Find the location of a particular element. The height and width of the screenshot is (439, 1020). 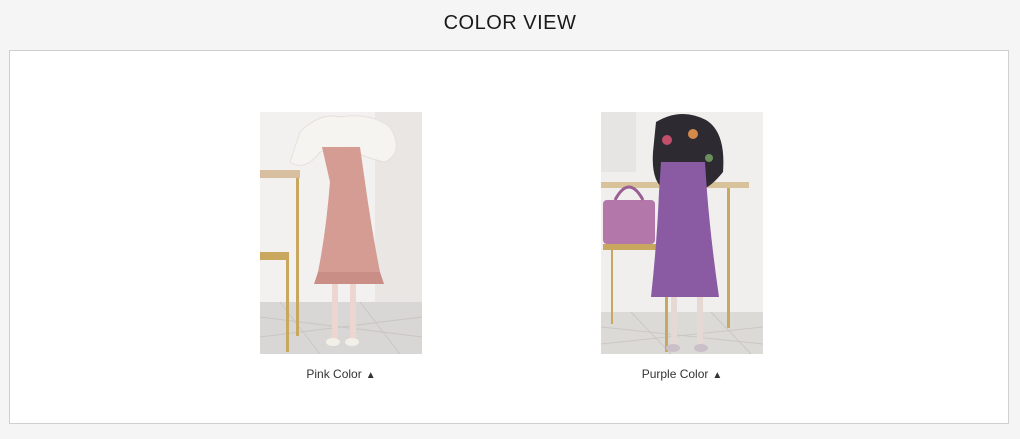

purple-color-caption: Purple Color ▲ is located at coordinates (682, 374).